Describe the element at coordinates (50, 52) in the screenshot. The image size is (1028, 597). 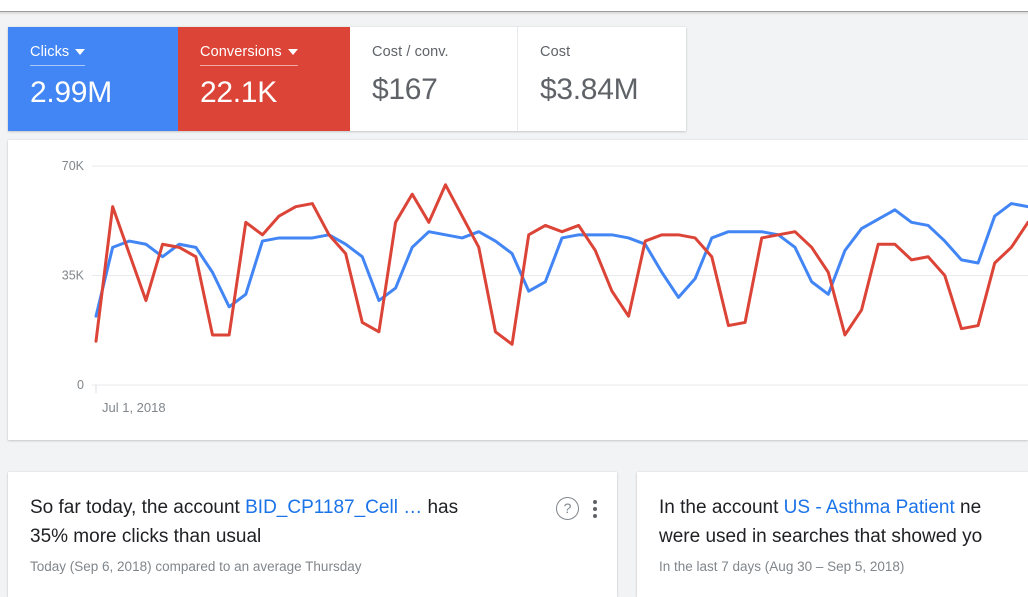
I see `scorecard-clicks-label-text: Clicks` at that location.